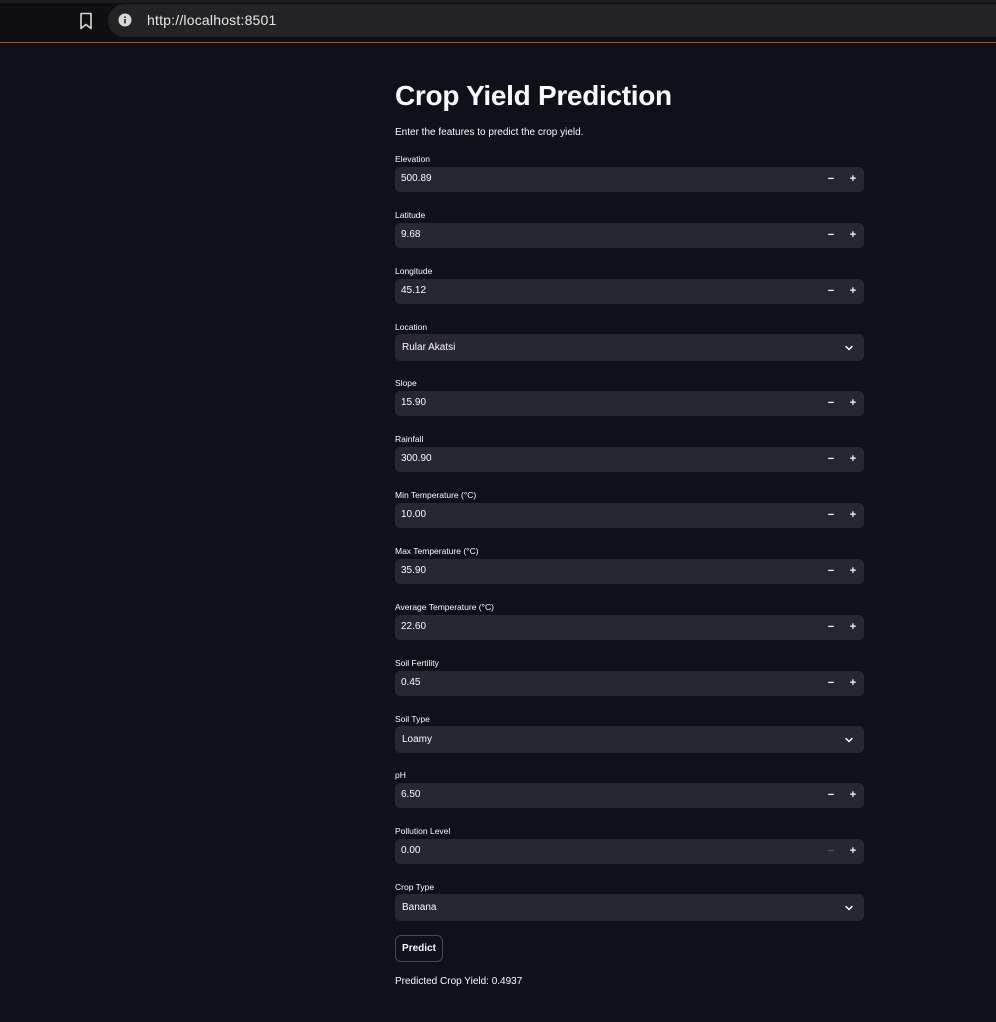 This screenshot has width=996, height=1022. What do you see at coordinates (410, 850) in the screenshot?
I see `pollution-level-value: 0.00` at bounding box center [410, 850].